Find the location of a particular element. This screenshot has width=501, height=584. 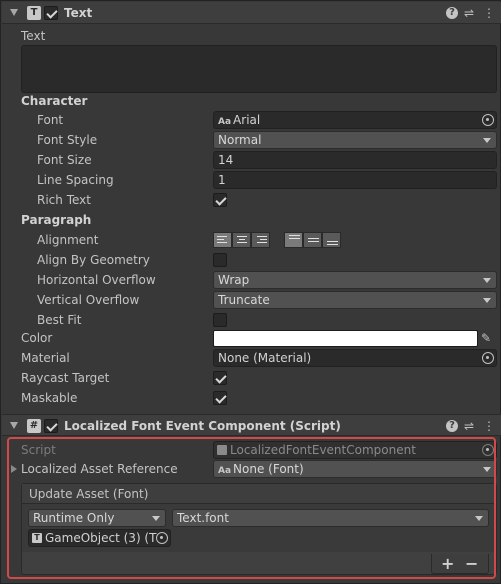

align-bottom-icon is located at coordinates (331, 240).